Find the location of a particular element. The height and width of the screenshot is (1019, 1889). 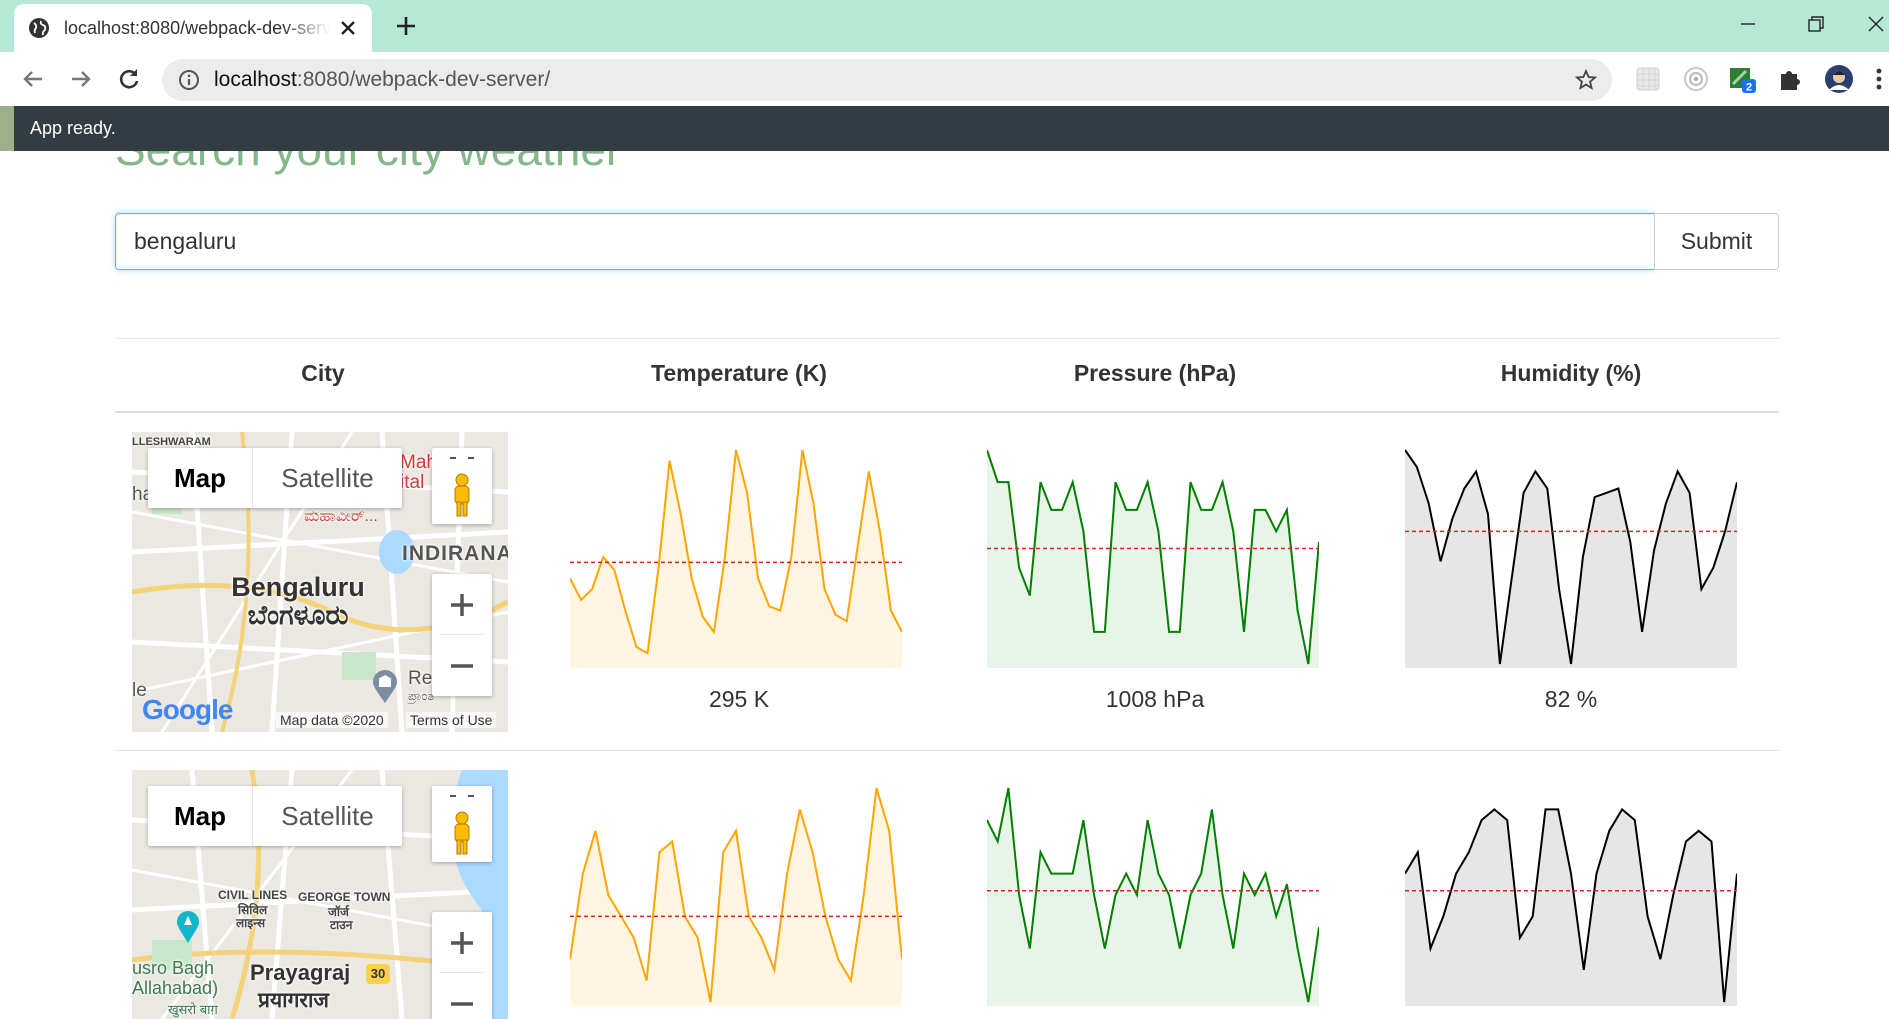

google-logo-text: Google is located at coordinates (187, 709).